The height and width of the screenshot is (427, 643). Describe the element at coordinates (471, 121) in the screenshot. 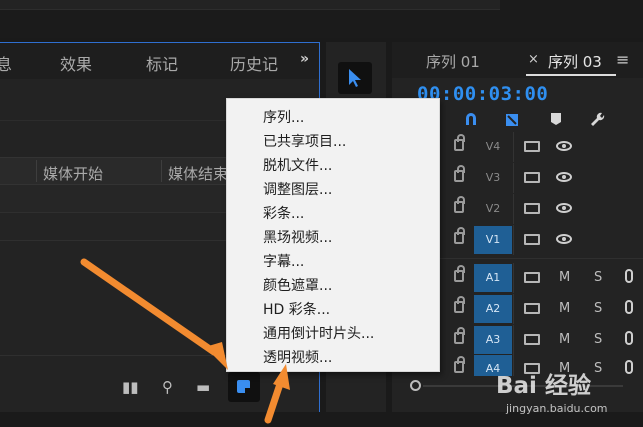

I see `snap-magnet-icon` at that location.